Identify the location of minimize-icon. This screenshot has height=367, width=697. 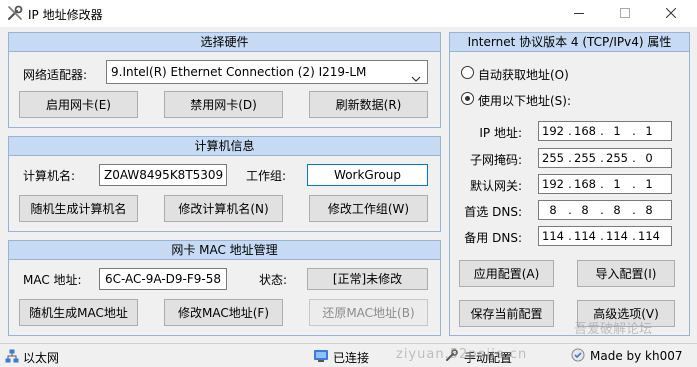
(579, 14).